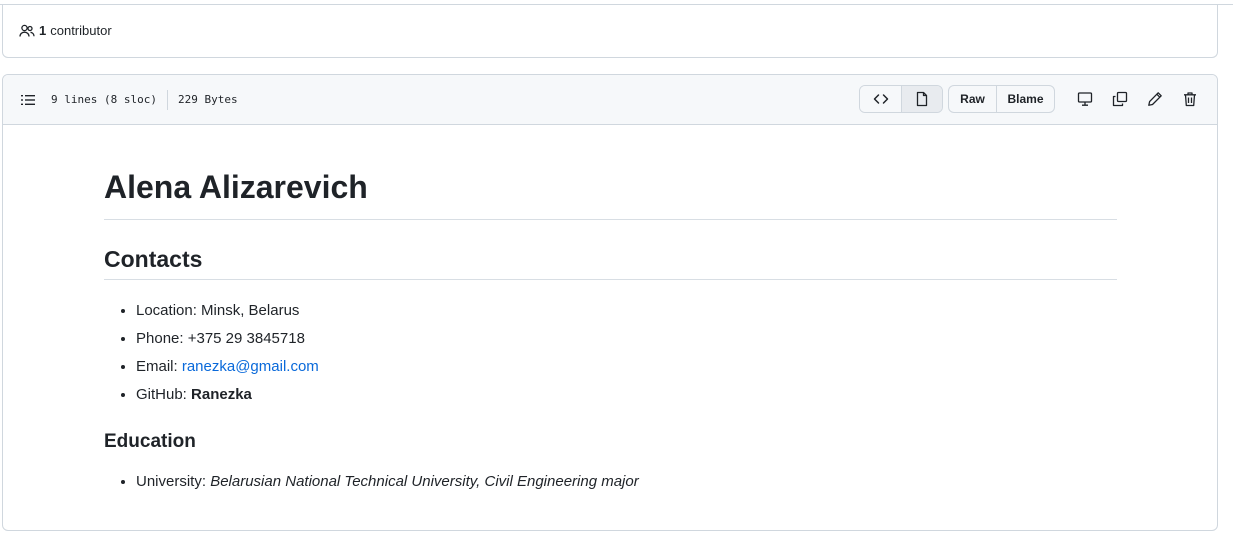  I want to click on raw-button: Raw, so click(972, 99).